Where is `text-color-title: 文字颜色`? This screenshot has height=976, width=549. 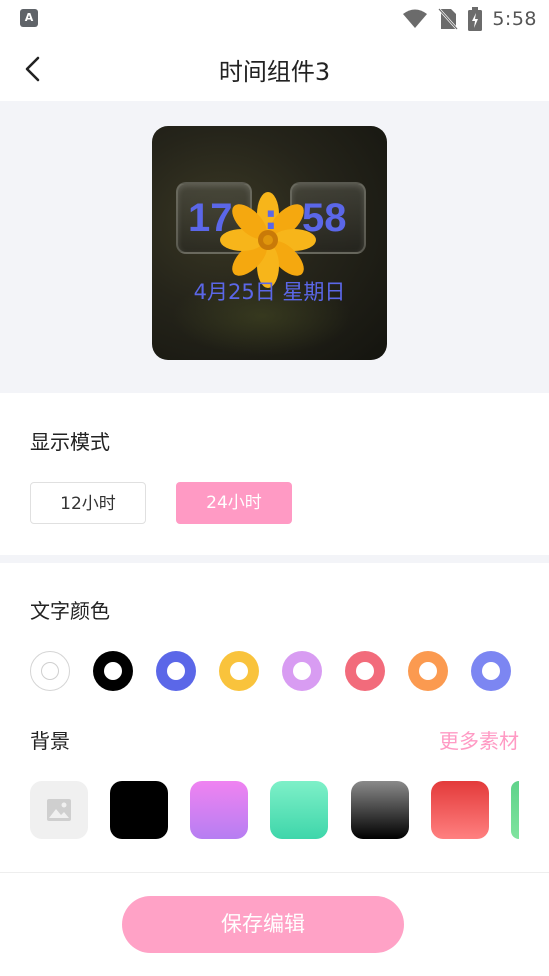
text-color-title: 文字颜色 is located at coordinates (70, 611).